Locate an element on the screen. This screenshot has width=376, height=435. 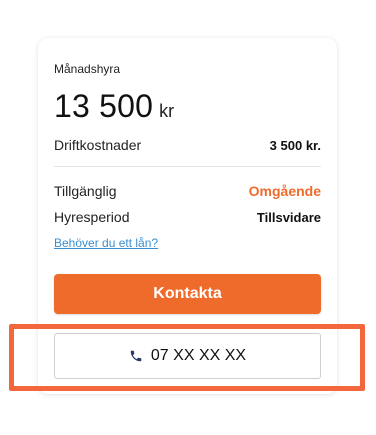
operating-costs-label: Driftkostnader is located at coordinates (98, 145).